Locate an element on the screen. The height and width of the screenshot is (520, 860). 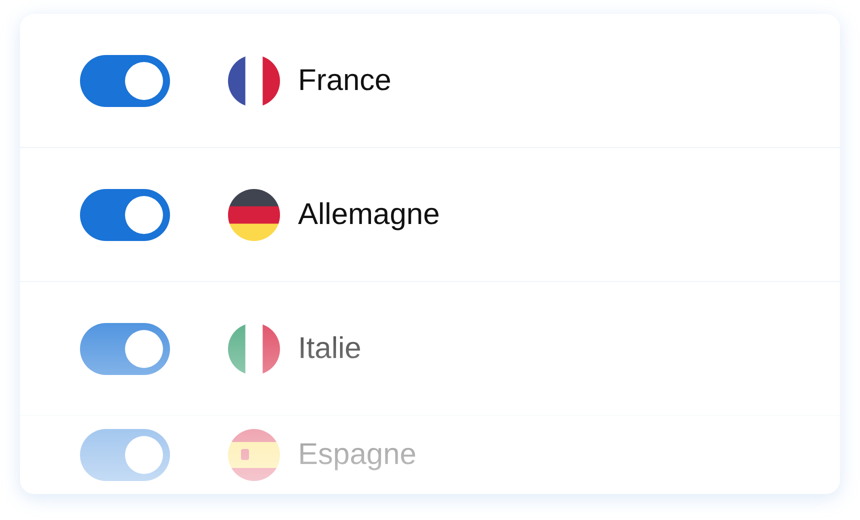
country-name: Allemagne is located at coordinates (369, 215).